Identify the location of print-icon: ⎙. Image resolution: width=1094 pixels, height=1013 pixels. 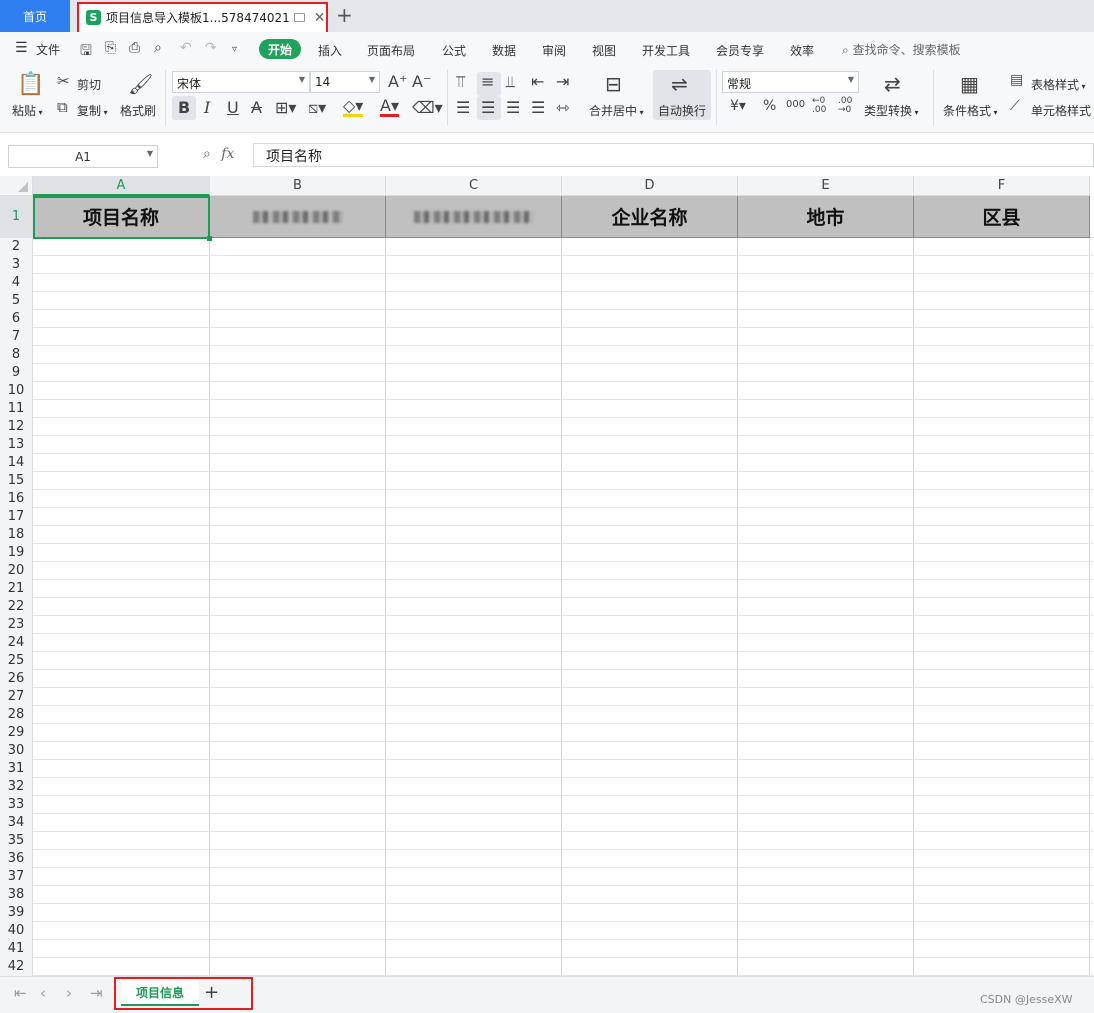
(134, 48).